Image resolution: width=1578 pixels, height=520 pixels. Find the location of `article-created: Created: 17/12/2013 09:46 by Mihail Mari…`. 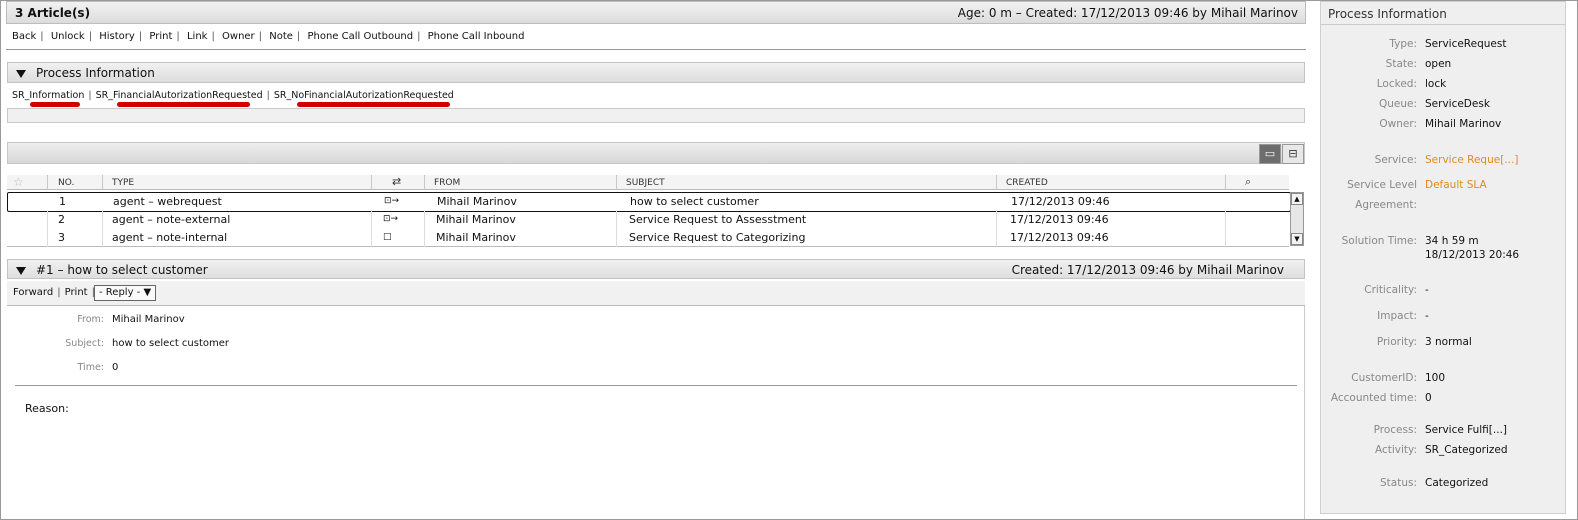

article-created: Created: 17/12/2013 09:46 by Mihail Mari… is located at coordinates (1147, 270).